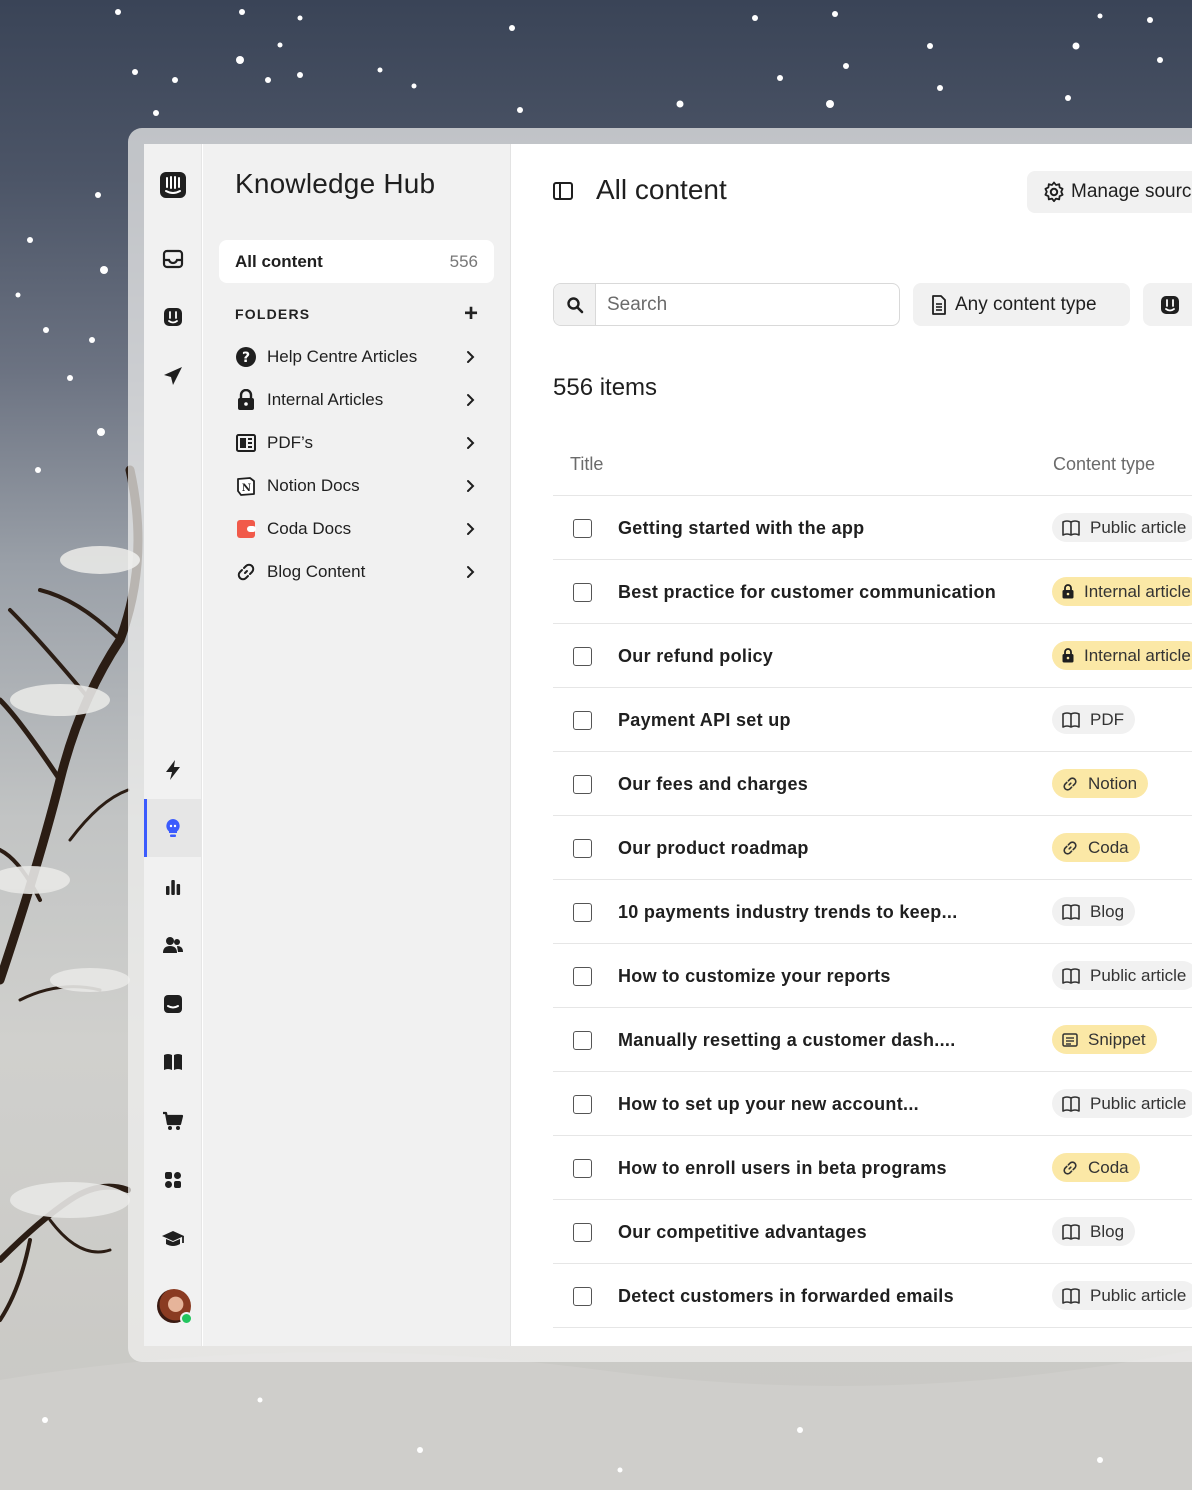 The width and height of the screenshot is (1192, 1490). Describe the element at coordinates (704, 720) in the screenshot. I see `row-title: Payment API set up` at that location.